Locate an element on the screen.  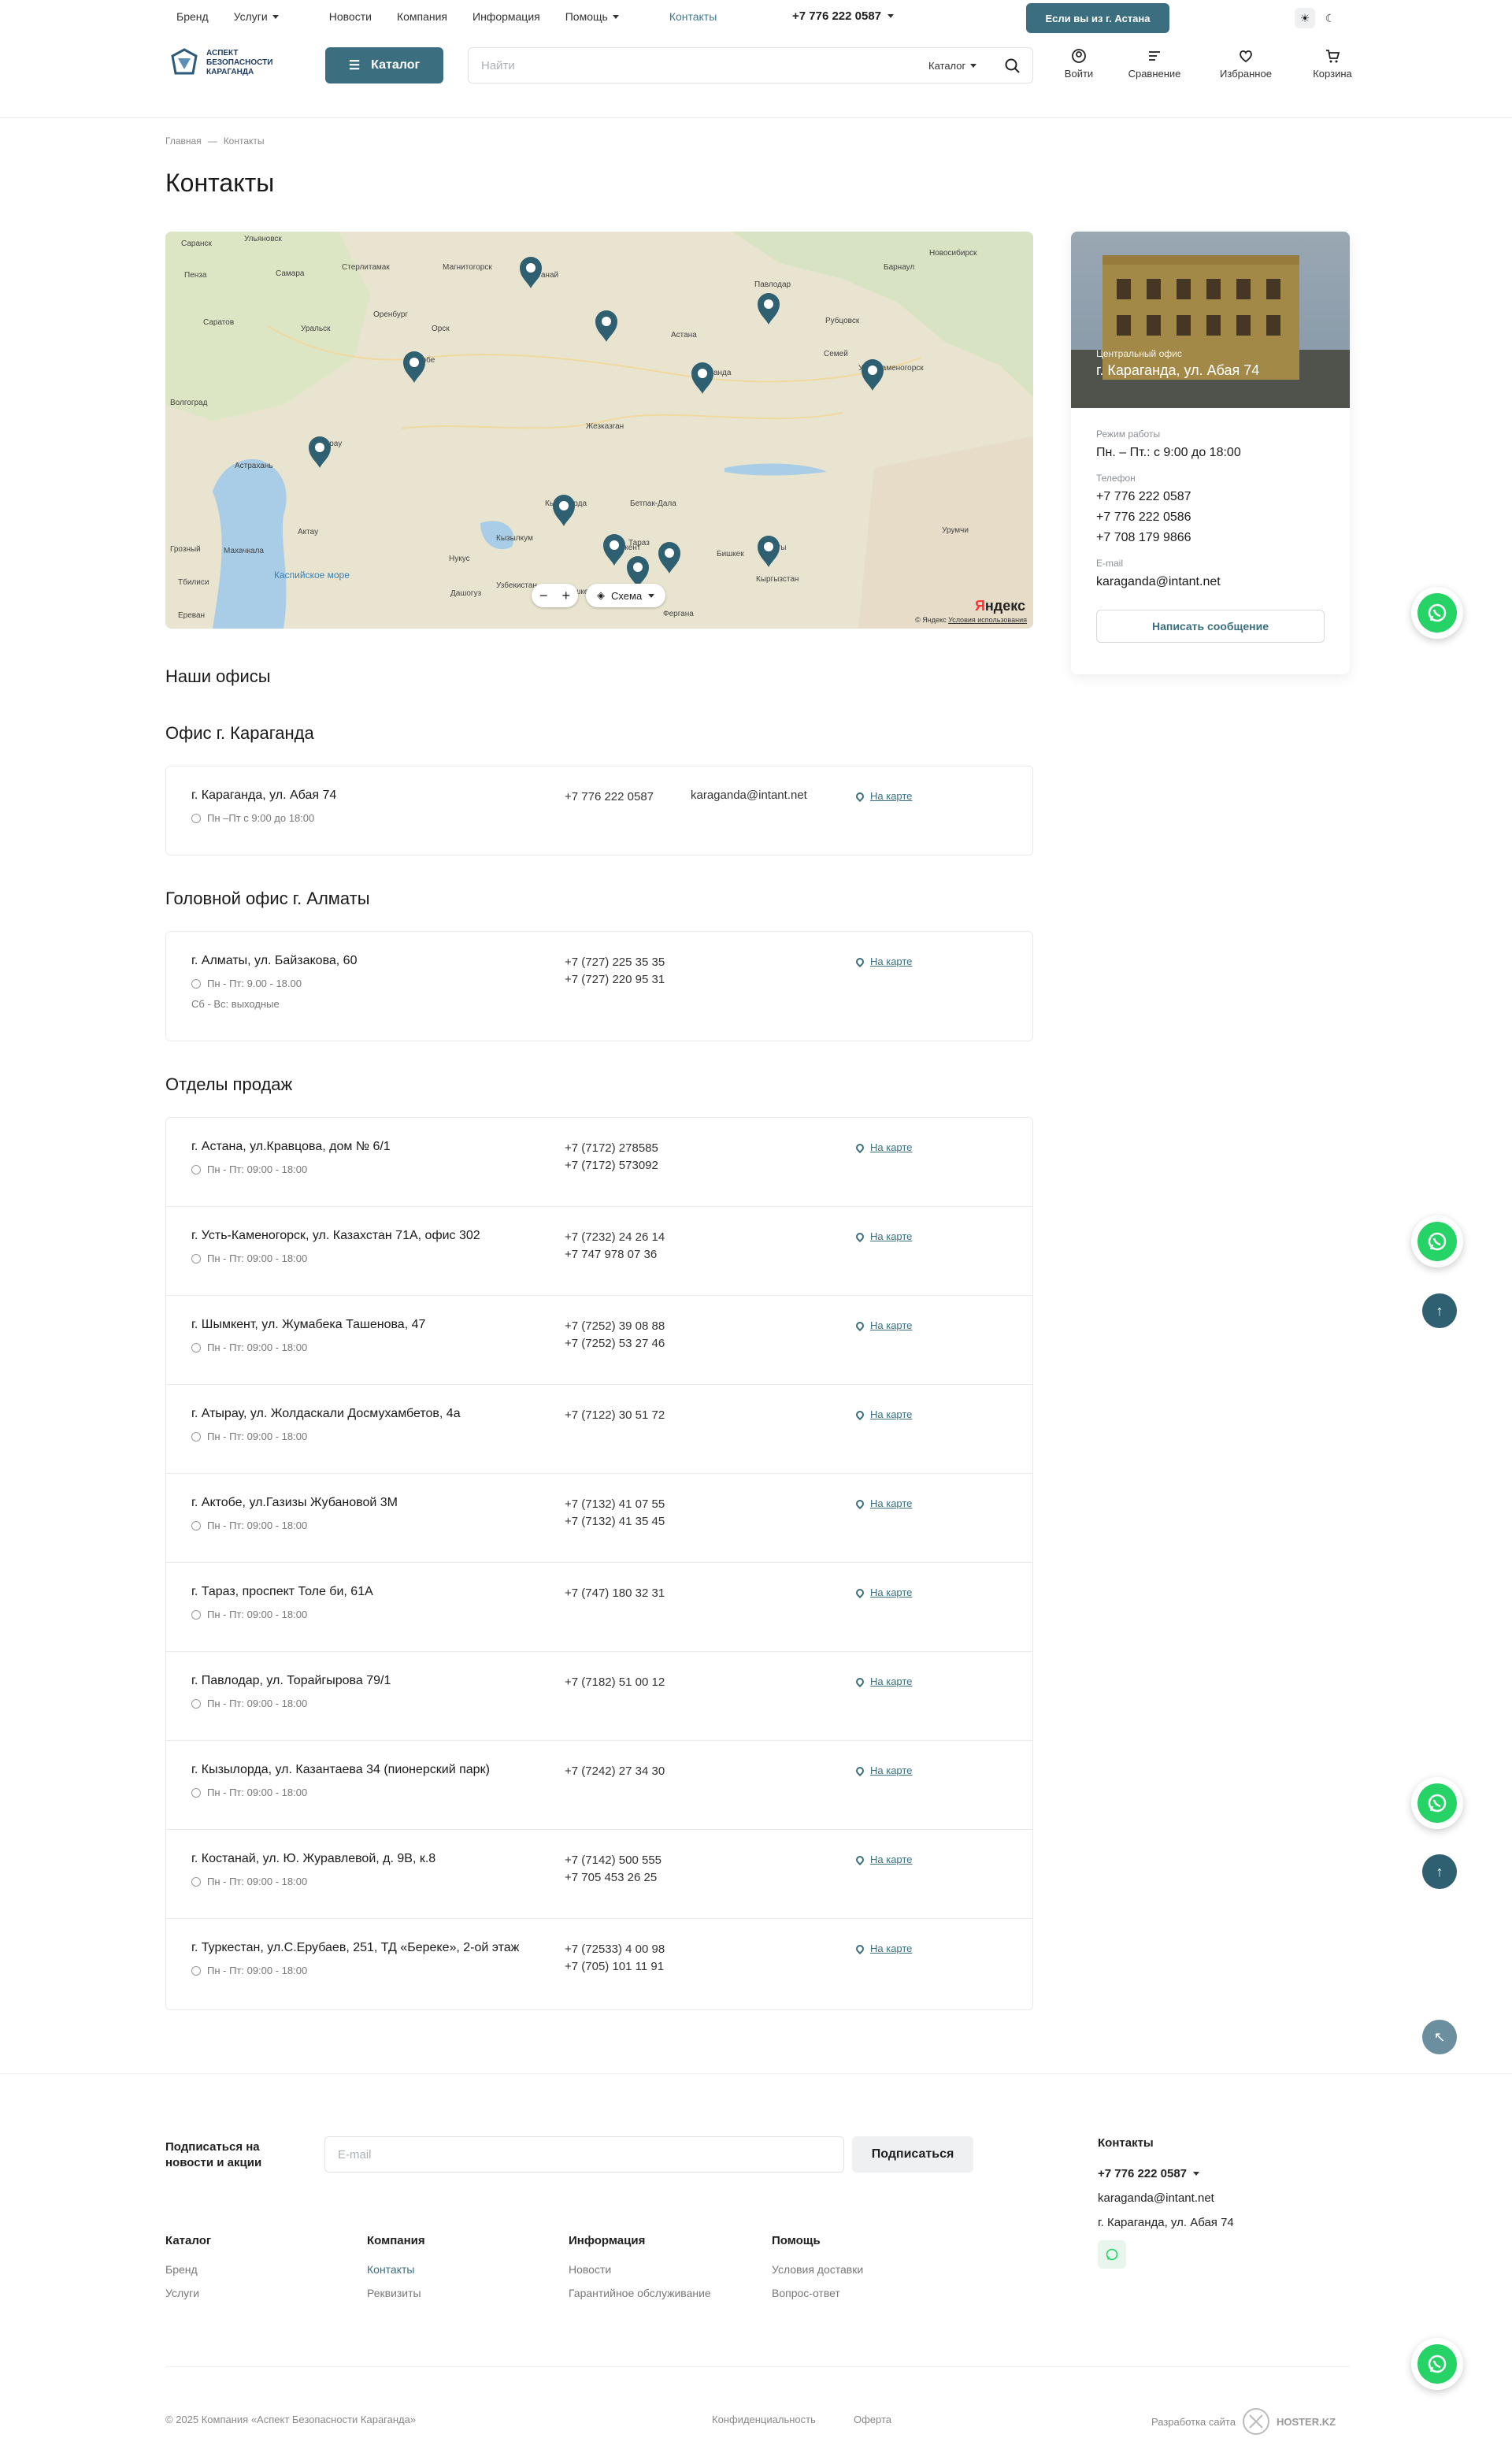
office-phone: +7 (7232) 24 26 14 is located at coordinates (615, 1237).